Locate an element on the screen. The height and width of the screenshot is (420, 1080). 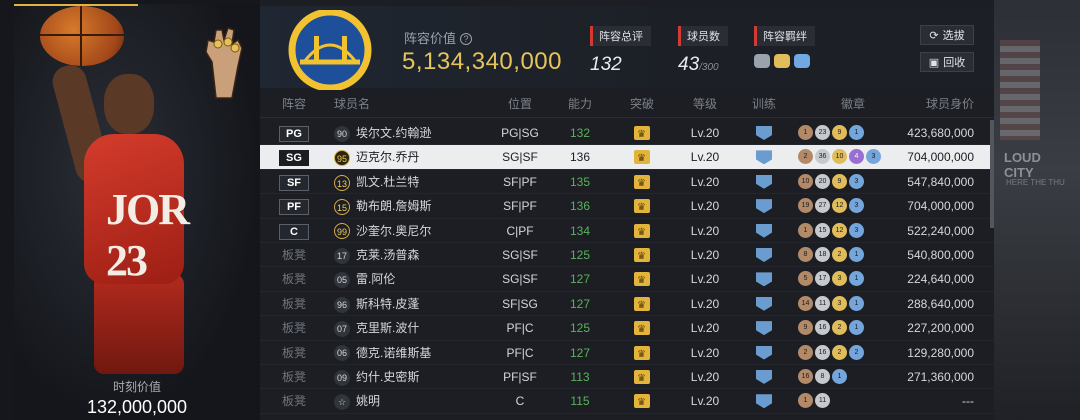
col-player-name: 球员名 is located at coordinates (404, 103).